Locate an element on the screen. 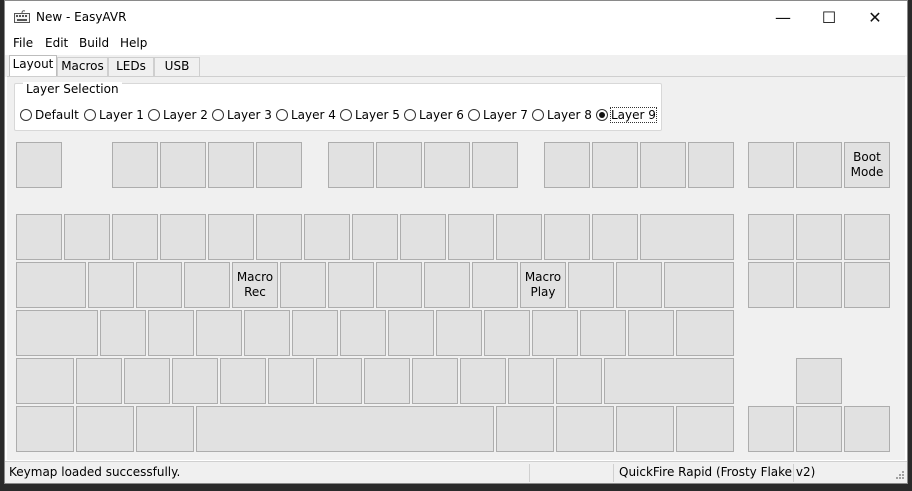  layer-radio-layer-8: Layer 8 is located at coordinates (562, 115).